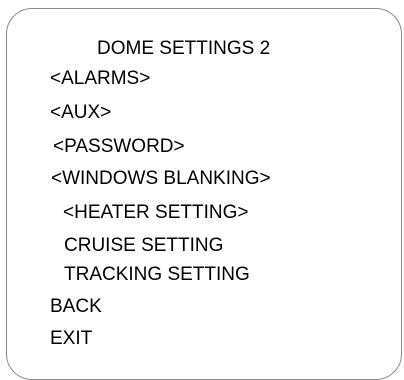  I want to click on menu-item-exit: EXIT, so click(71, 339).